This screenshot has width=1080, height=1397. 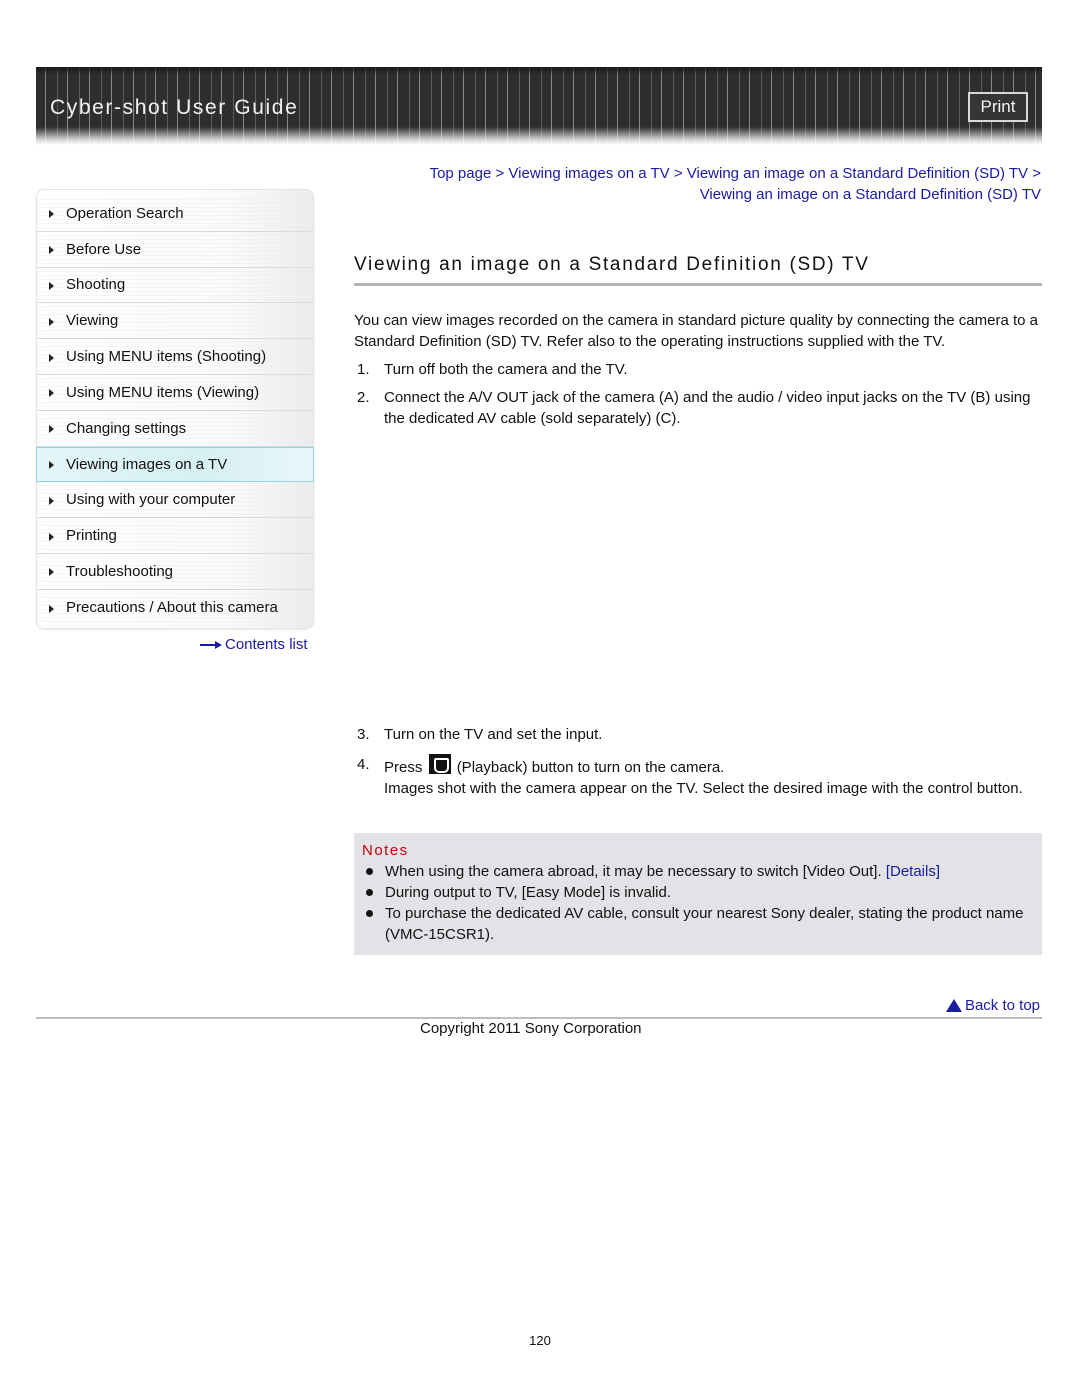 I want to click on sidebar-item-label: Changing settings, so click(x=126, y=428).